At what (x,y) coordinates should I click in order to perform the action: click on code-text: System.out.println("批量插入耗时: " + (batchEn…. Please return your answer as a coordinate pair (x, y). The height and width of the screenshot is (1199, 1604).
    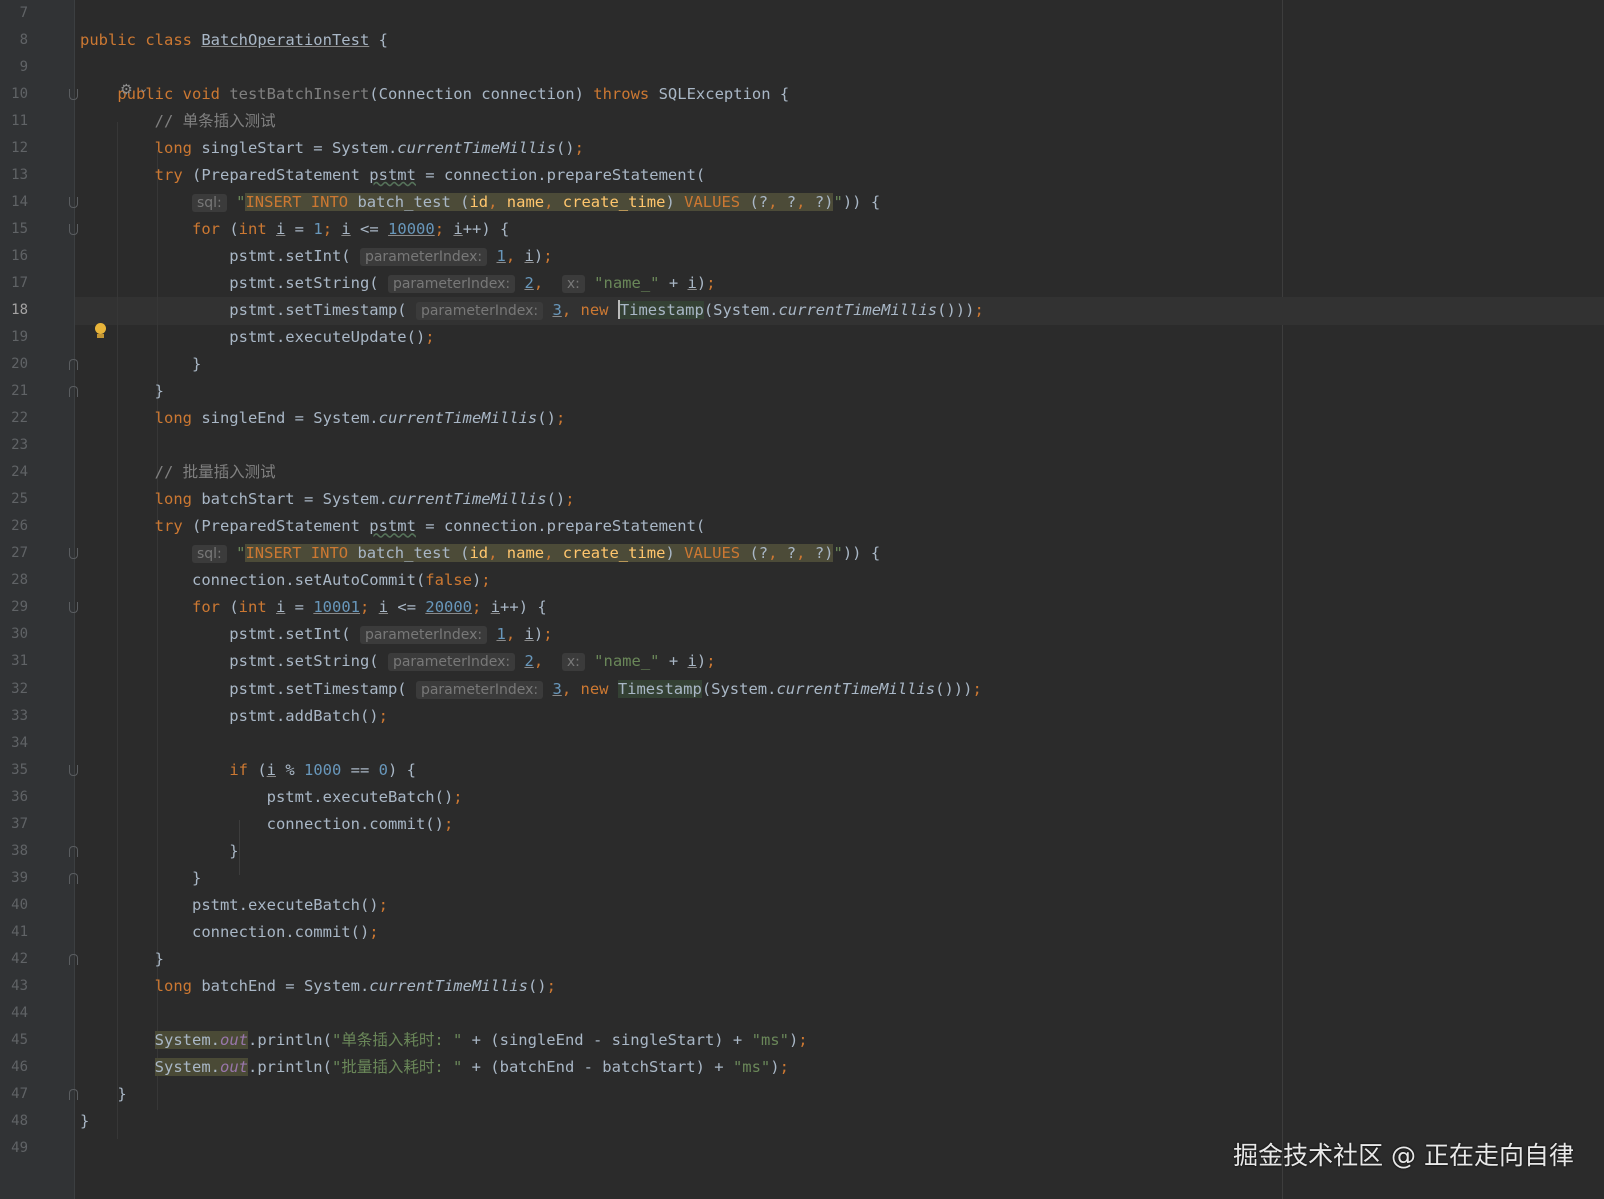
    Looking at the image, I should click on (434, 1068).